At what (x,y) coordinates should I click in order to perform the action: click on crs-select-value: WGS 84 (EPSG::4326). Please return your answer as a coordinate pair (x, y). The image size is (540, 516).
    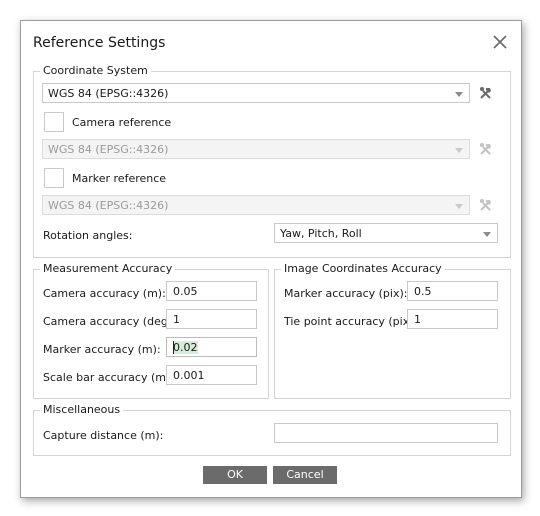
    Looking at the image, I should click on (108, 93).